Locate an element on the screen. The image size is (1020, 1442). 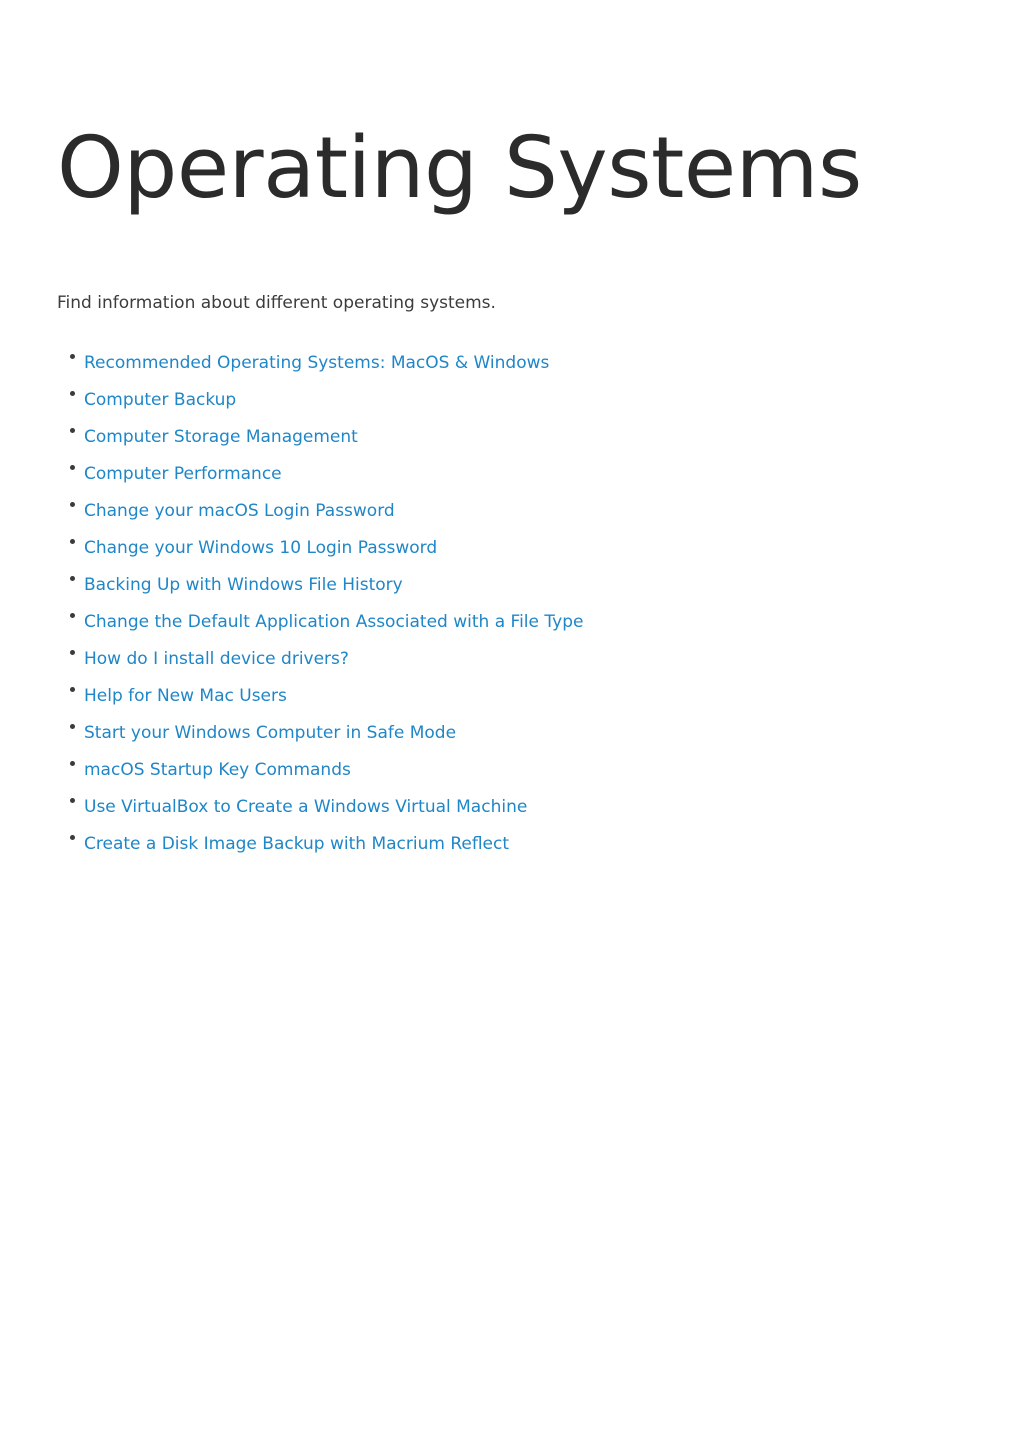
article-link: macOS Startup Key Commands is located at coordinates (217, 770).